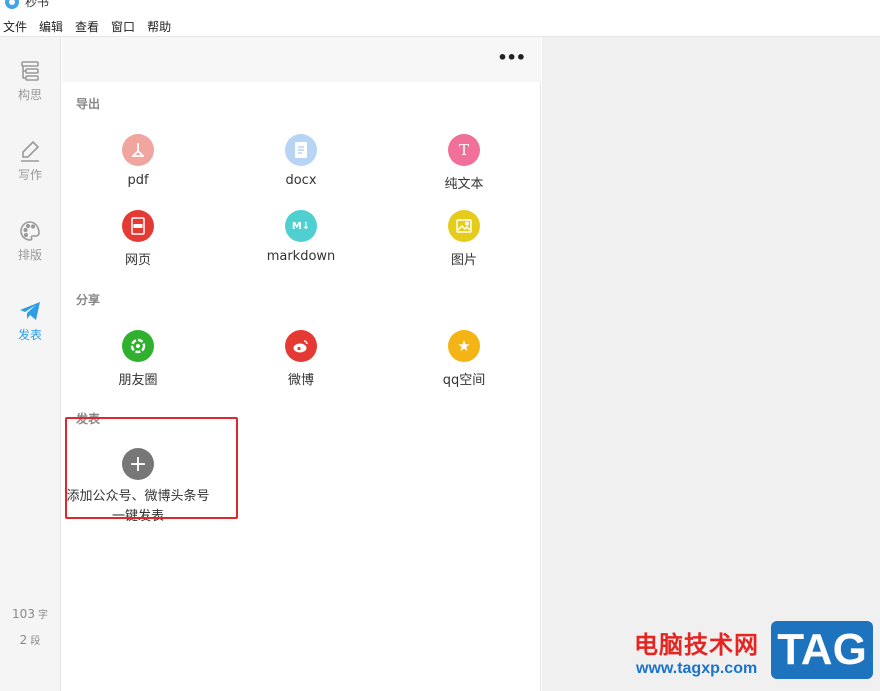  Describe the element at coordinates (30, 167) in the screenshot. I see `sidebar-item-write: 写作` at that location.